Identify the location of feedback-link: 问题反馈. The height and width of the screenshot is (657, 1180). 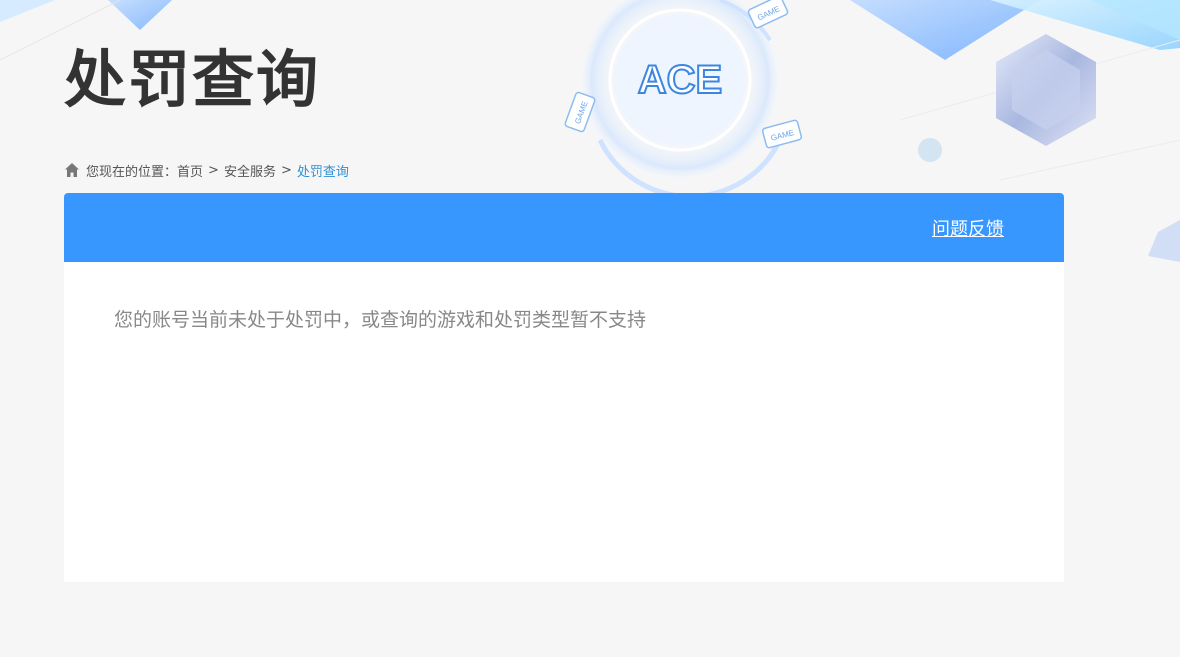
(968, 228).